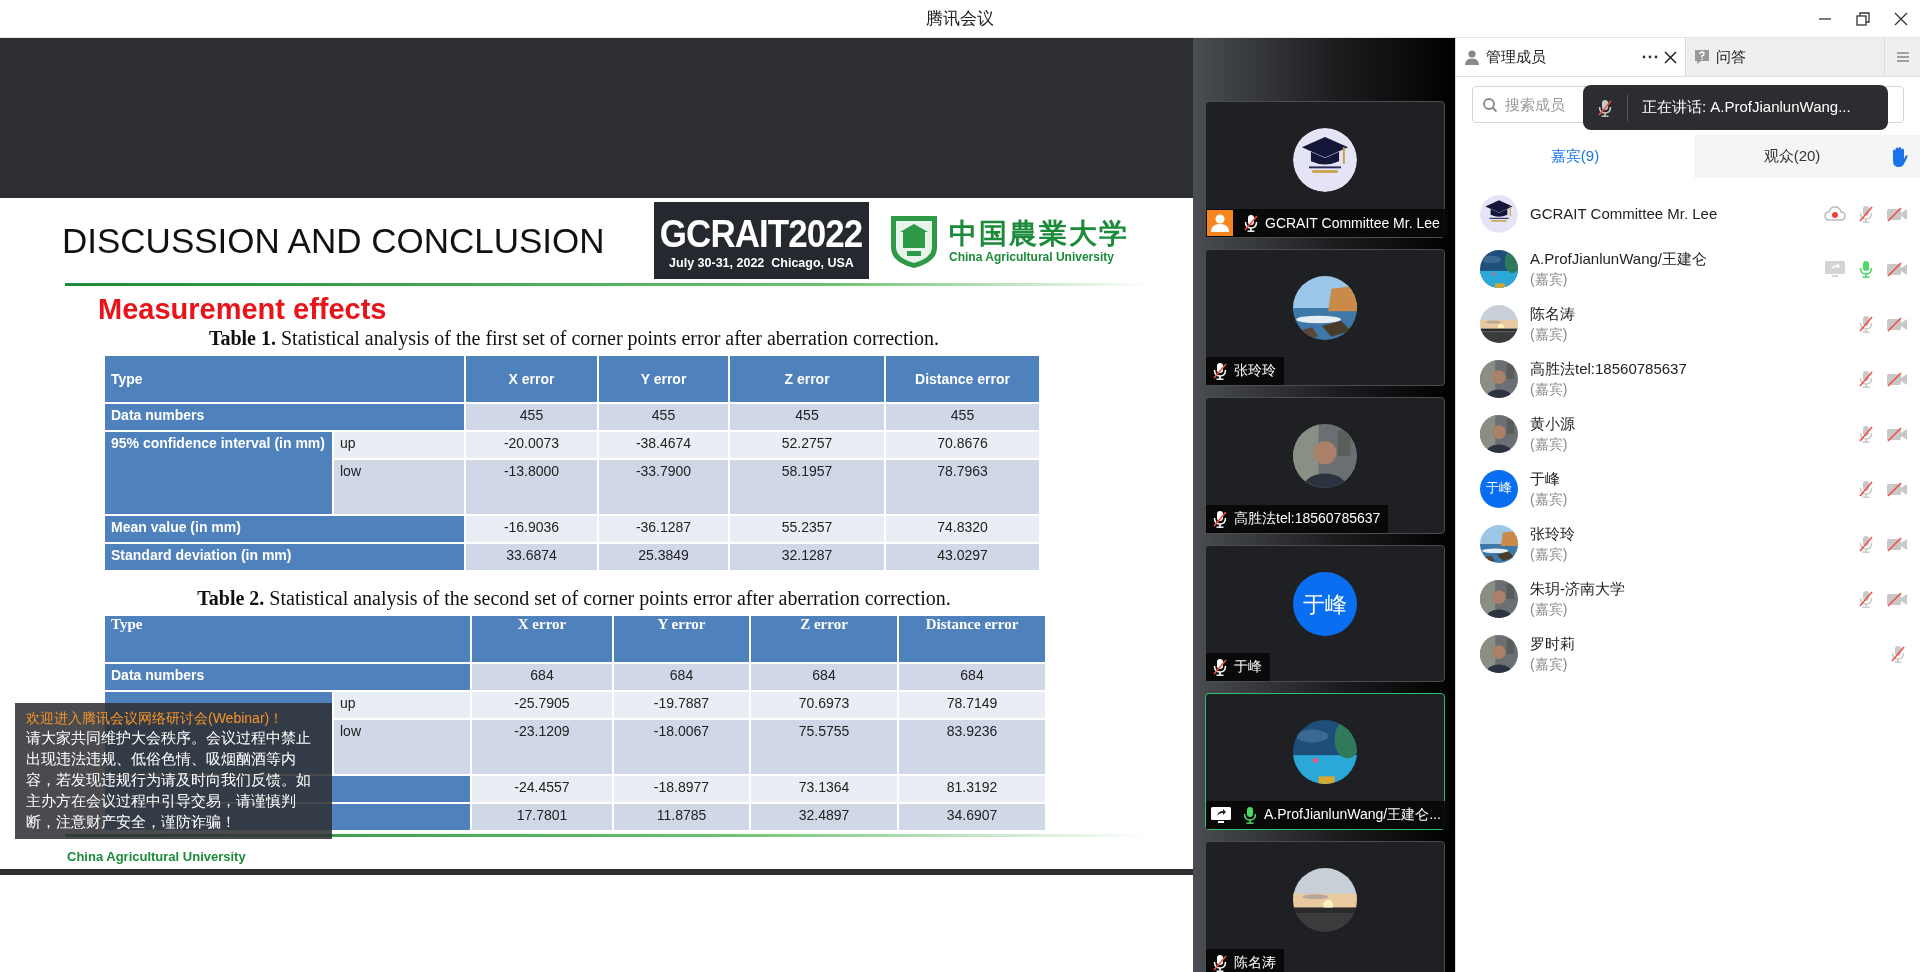 This screenshot has height=972, width=1920. I want to click on event-name: GCRAIT2022, so click(761, 233).